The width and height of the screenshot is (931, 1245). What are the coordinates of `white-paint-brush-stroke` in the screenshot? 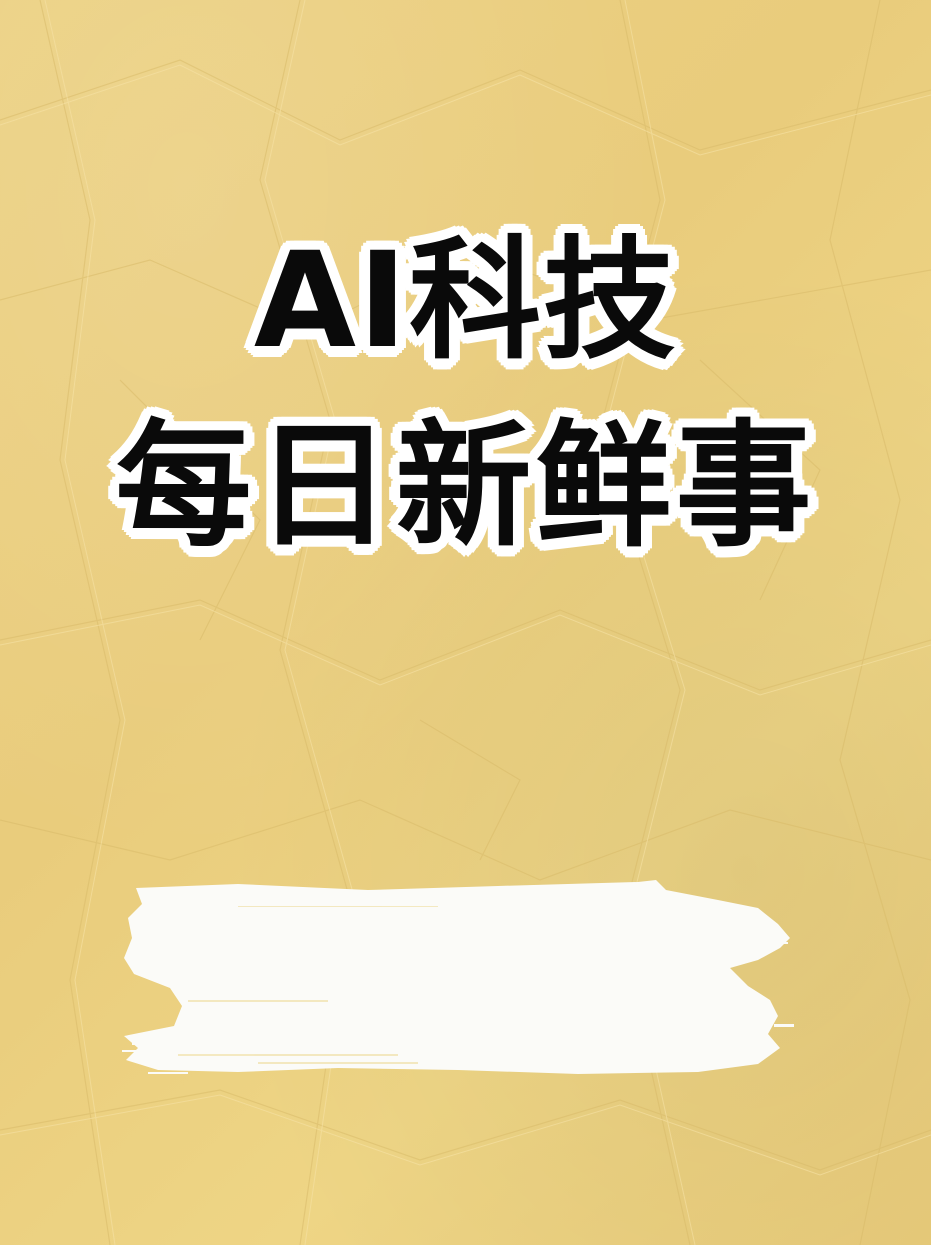 It's located at (458, 977).